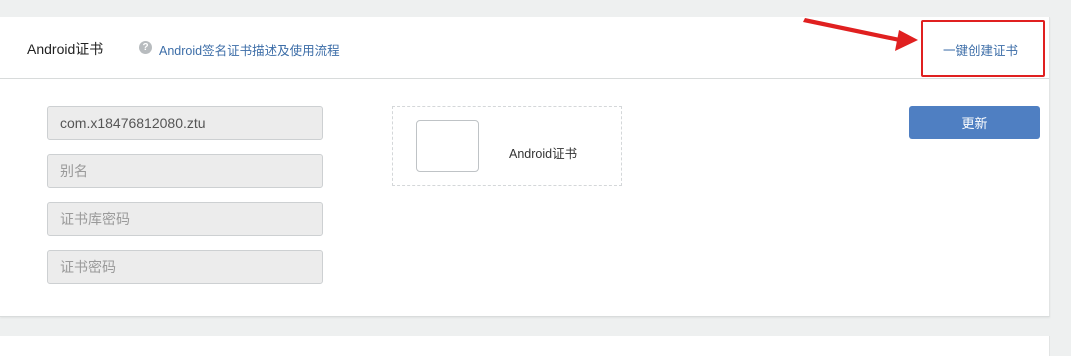 This screenshot has height=356, width=1071. What do you see at coordinates (185, 219) in the screenshot?
I see `keystore-password-field` at bounding box center [185, 219].